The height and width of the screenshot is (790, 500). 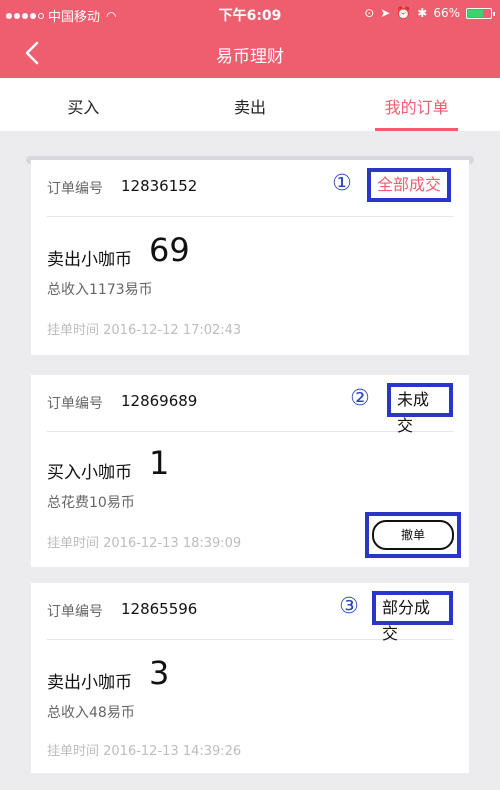 I want to click on status-badge: 部分成交, so click(x=412, y=617).